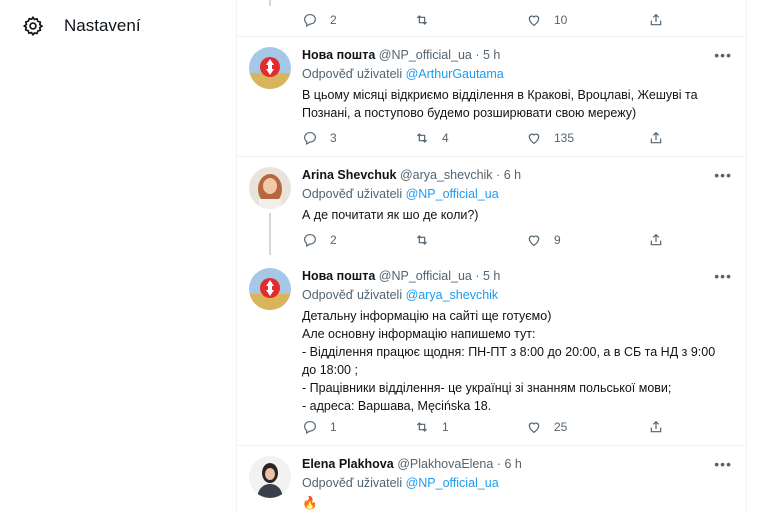 The image size is (768, 513). What do you see at coordinates (431, 138) in the screenshot?
I see `retweet-button: 4` at bounding box center [431, 138].